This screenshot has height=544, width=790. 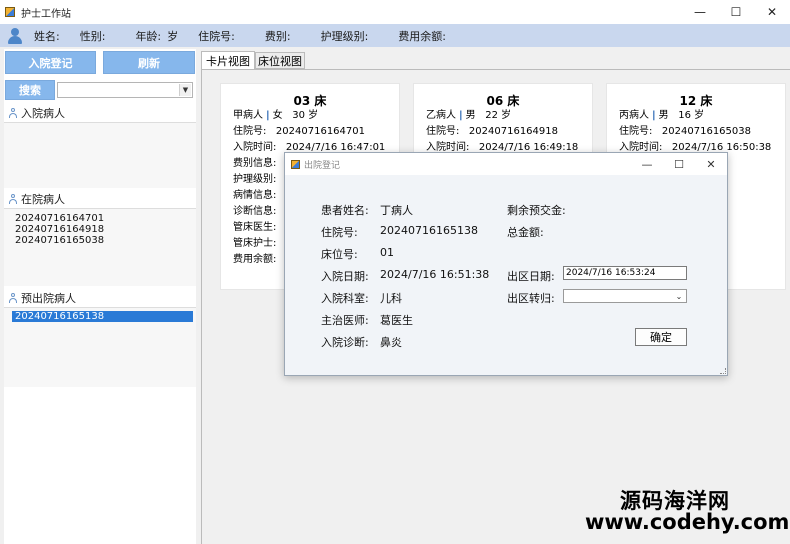 I want to click on info-age-label: 年龄:, so click(x=148, y=36).